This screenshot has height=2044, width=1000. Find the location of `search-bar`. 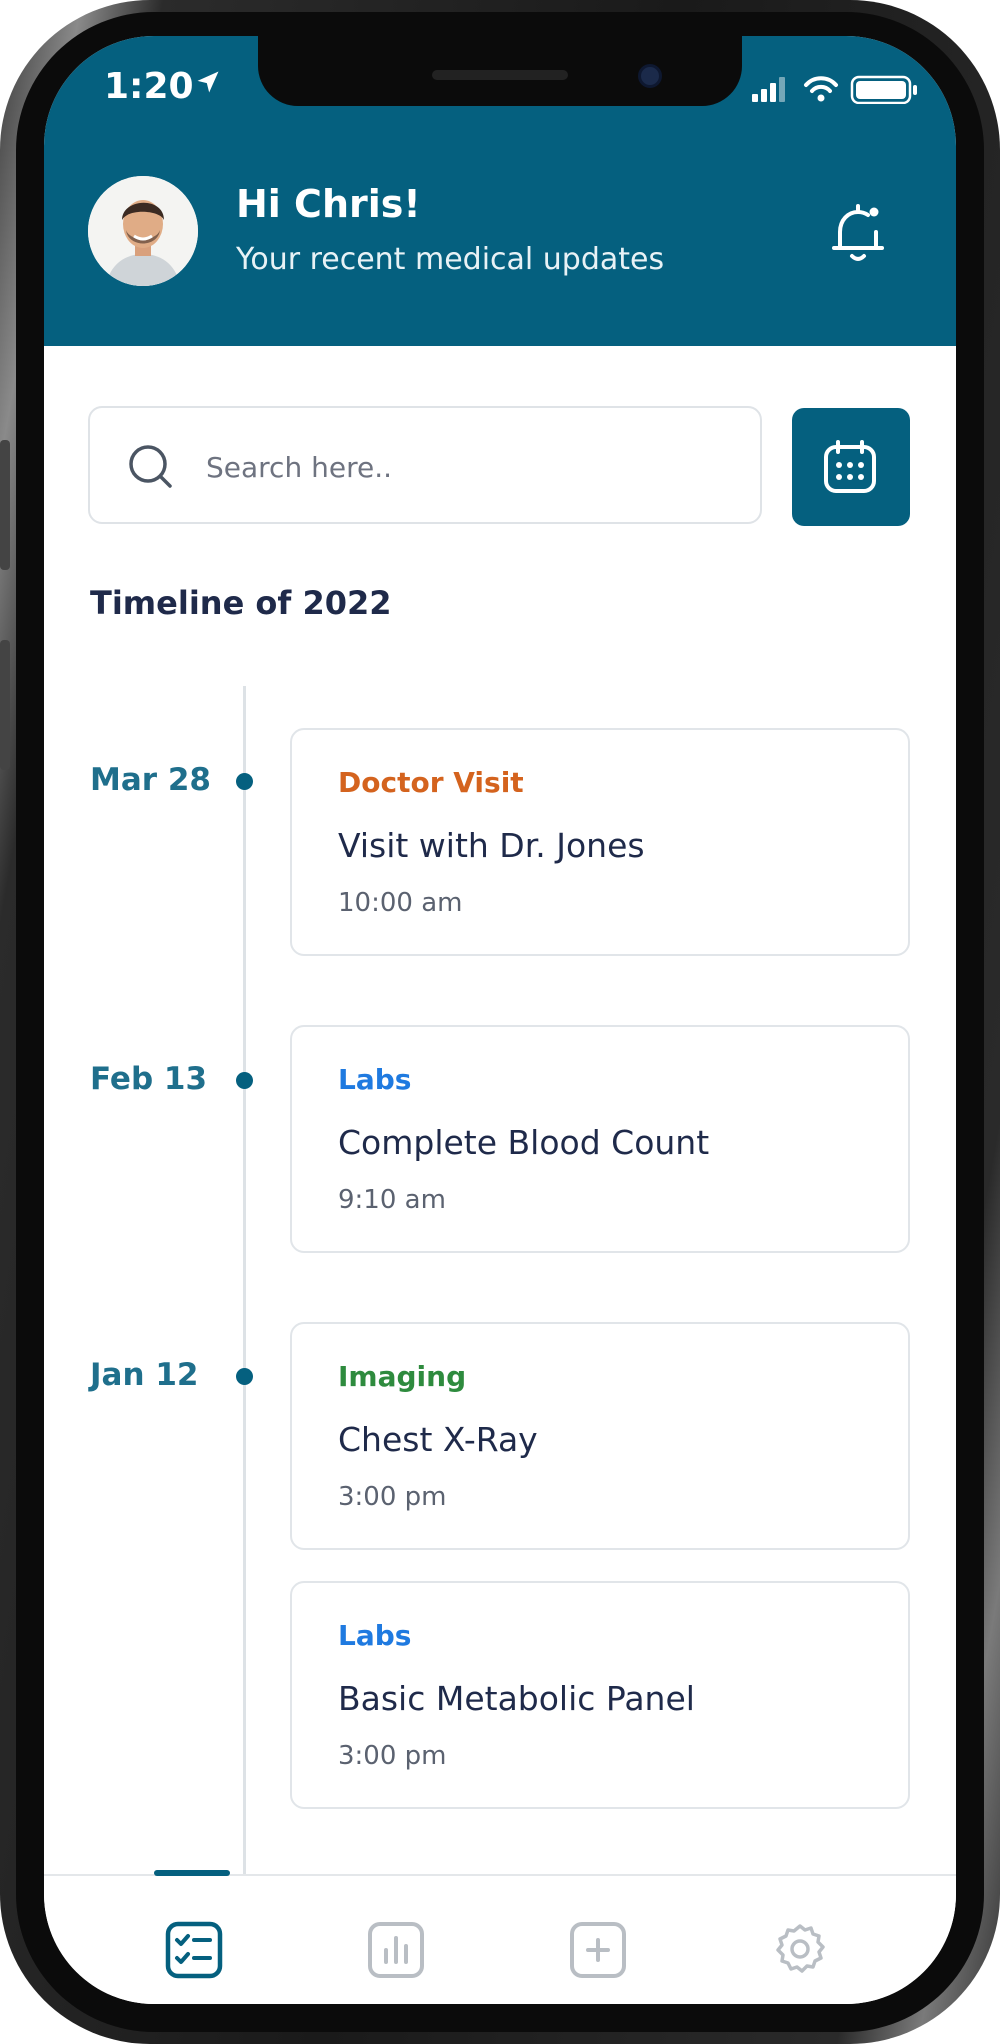

search-bar is located at coordinates (425, 465).